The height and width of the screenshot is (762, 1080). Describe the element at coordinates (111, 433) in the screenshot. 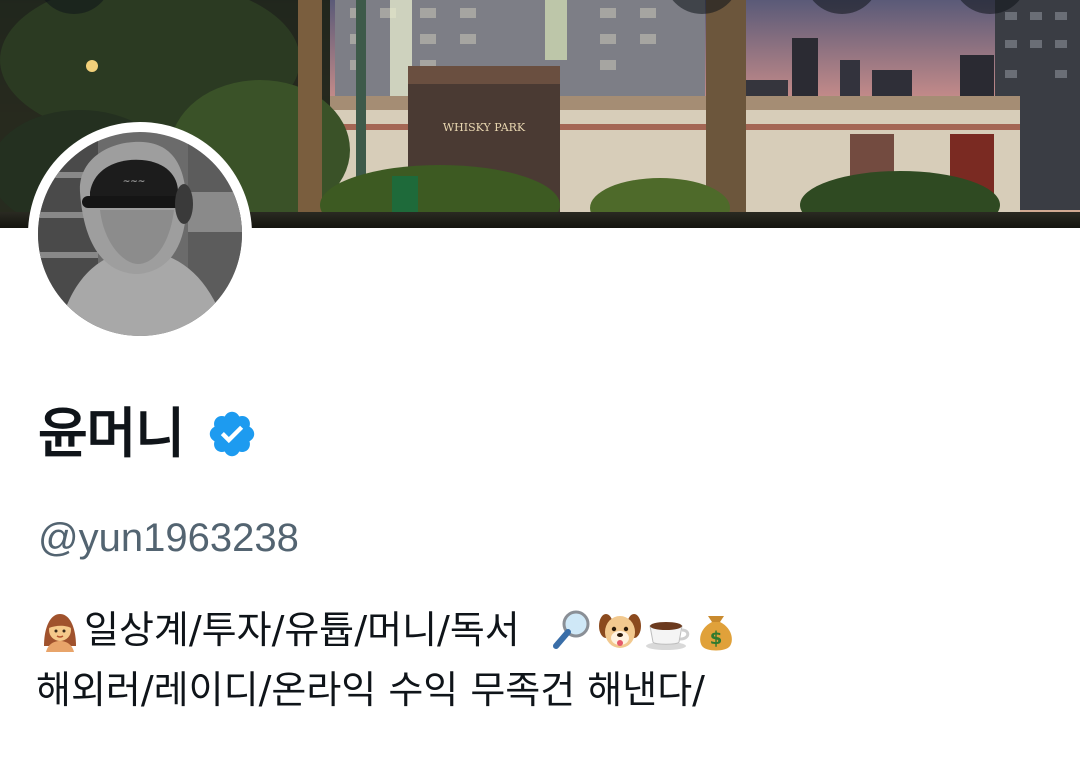

I see `display-name: 윤머니` at that location.